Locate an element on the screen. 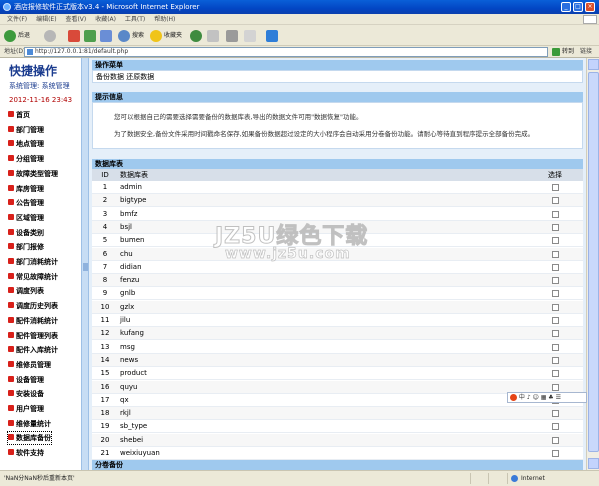 The height and width of the screenshot is (486, 599). close-button: × is located at coordinates (590, 7).